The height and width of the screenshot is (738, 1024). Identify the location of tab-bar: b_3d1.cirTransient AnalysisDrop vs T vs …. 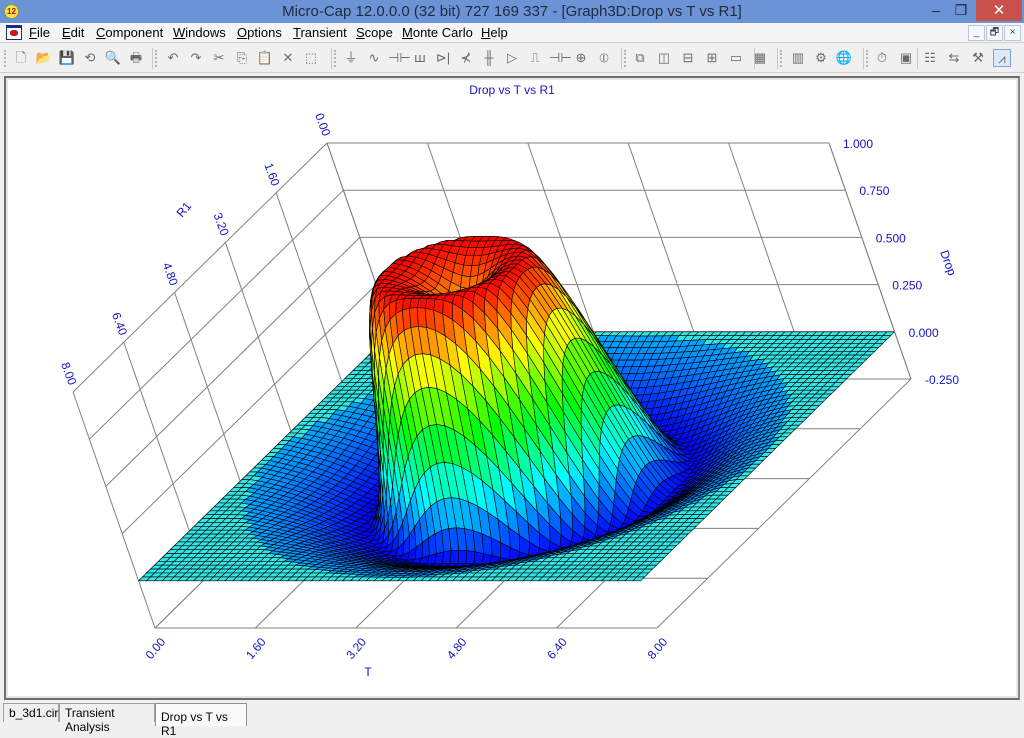
(512, 714).